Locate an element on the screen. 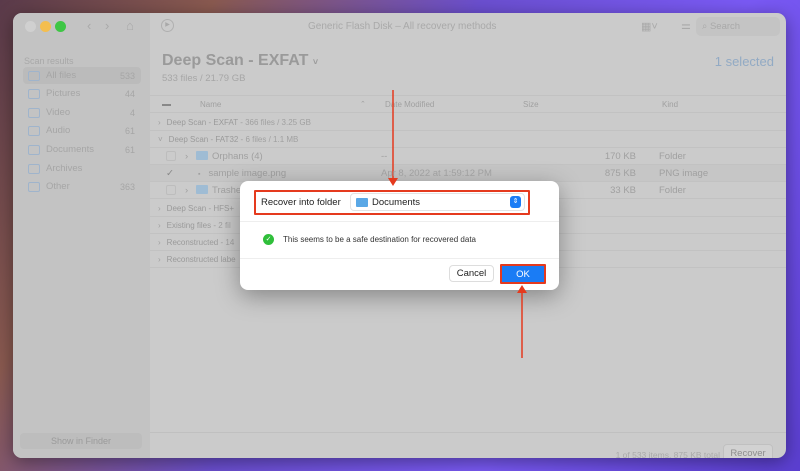 This screenshot has width=800, height=471. sidebar-item-label: Audio is located at coordinates (58, 130).